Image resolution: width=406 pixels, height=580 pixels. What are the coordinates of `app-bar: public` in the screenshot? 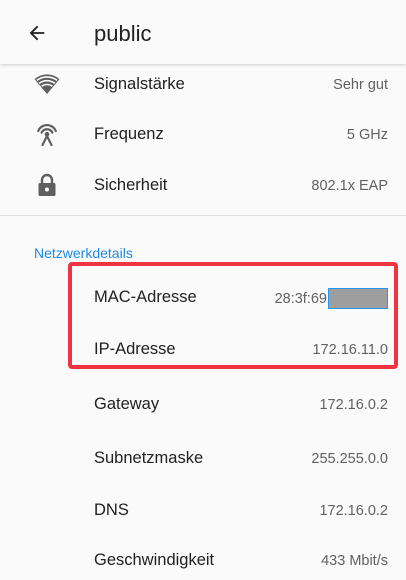 It's located at (203, 32).